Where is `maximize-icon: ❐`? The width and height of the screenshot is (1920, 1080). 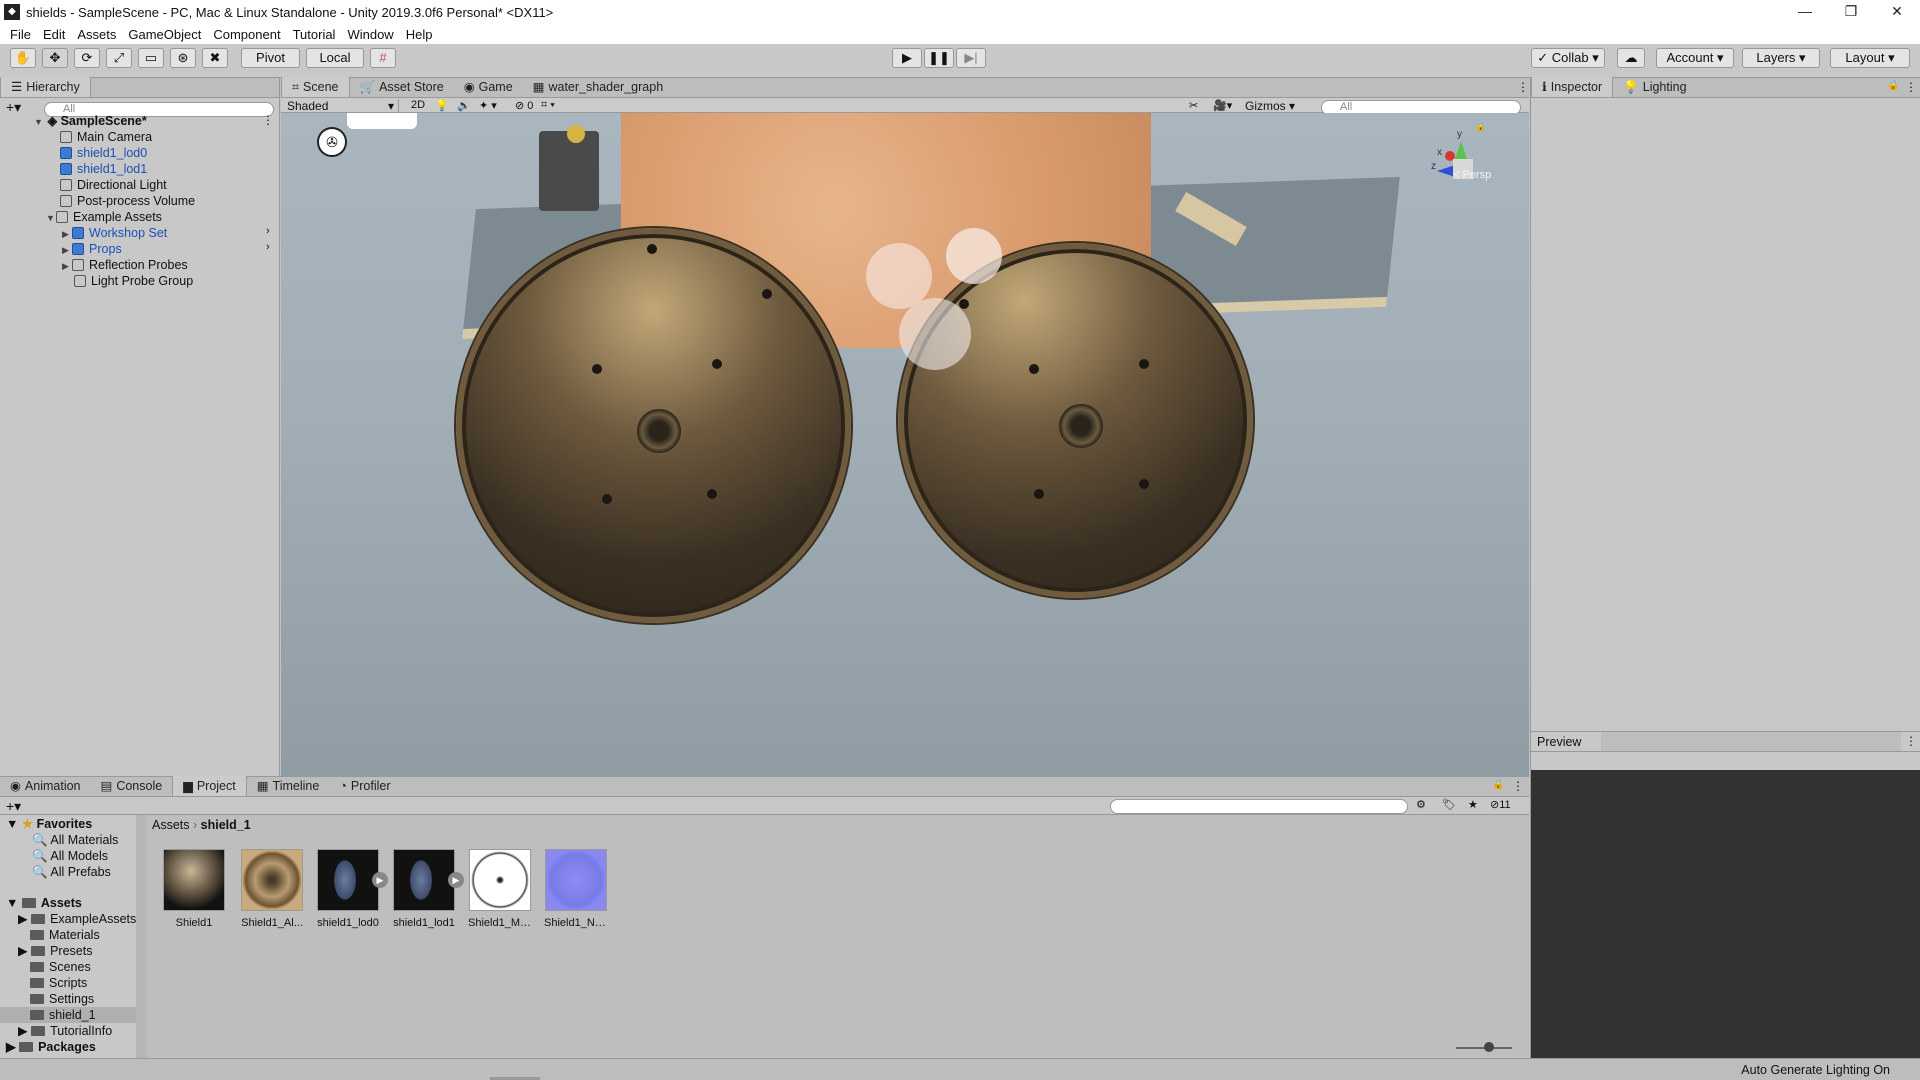 maximize-icon: ❐ is located at coordinates (1851, 12).